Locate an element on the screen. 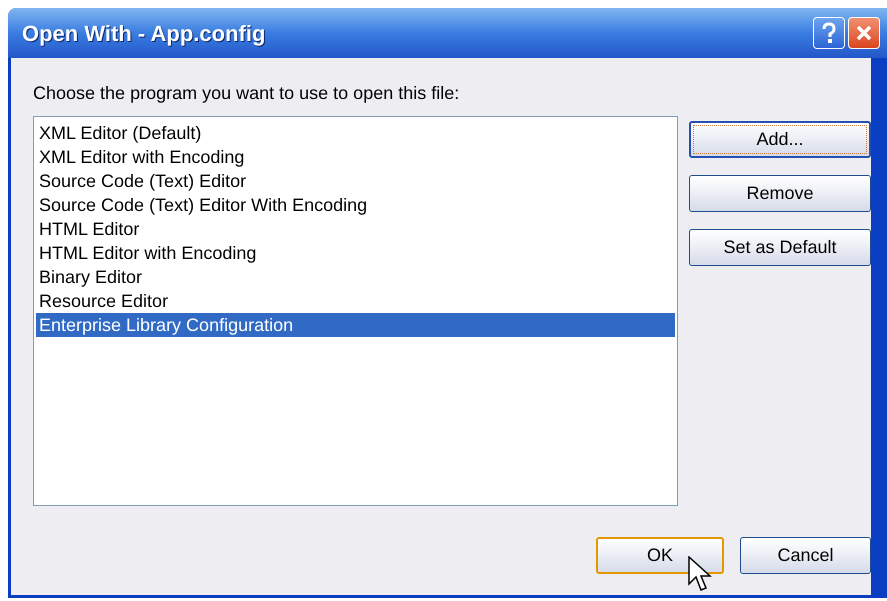 The height and width of the screenshot is (601, 887). window-title: Open With - App.config is located at coordinates (144, 34).